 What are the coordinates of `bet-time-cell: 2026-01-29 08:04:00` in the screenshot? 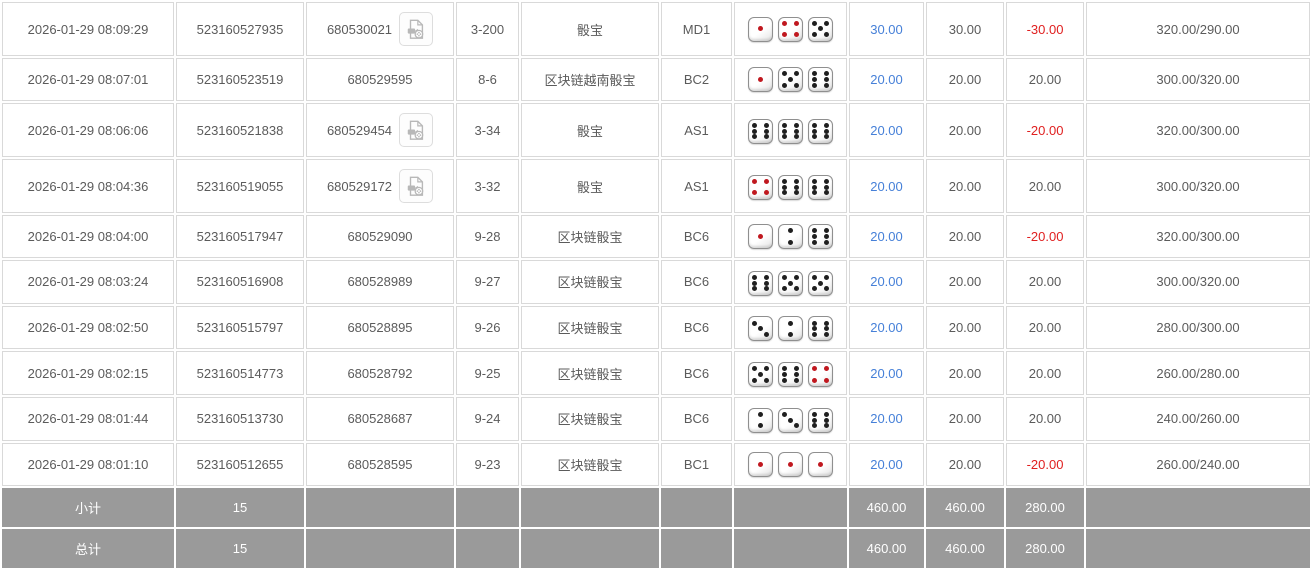 It's located at (88, 236).